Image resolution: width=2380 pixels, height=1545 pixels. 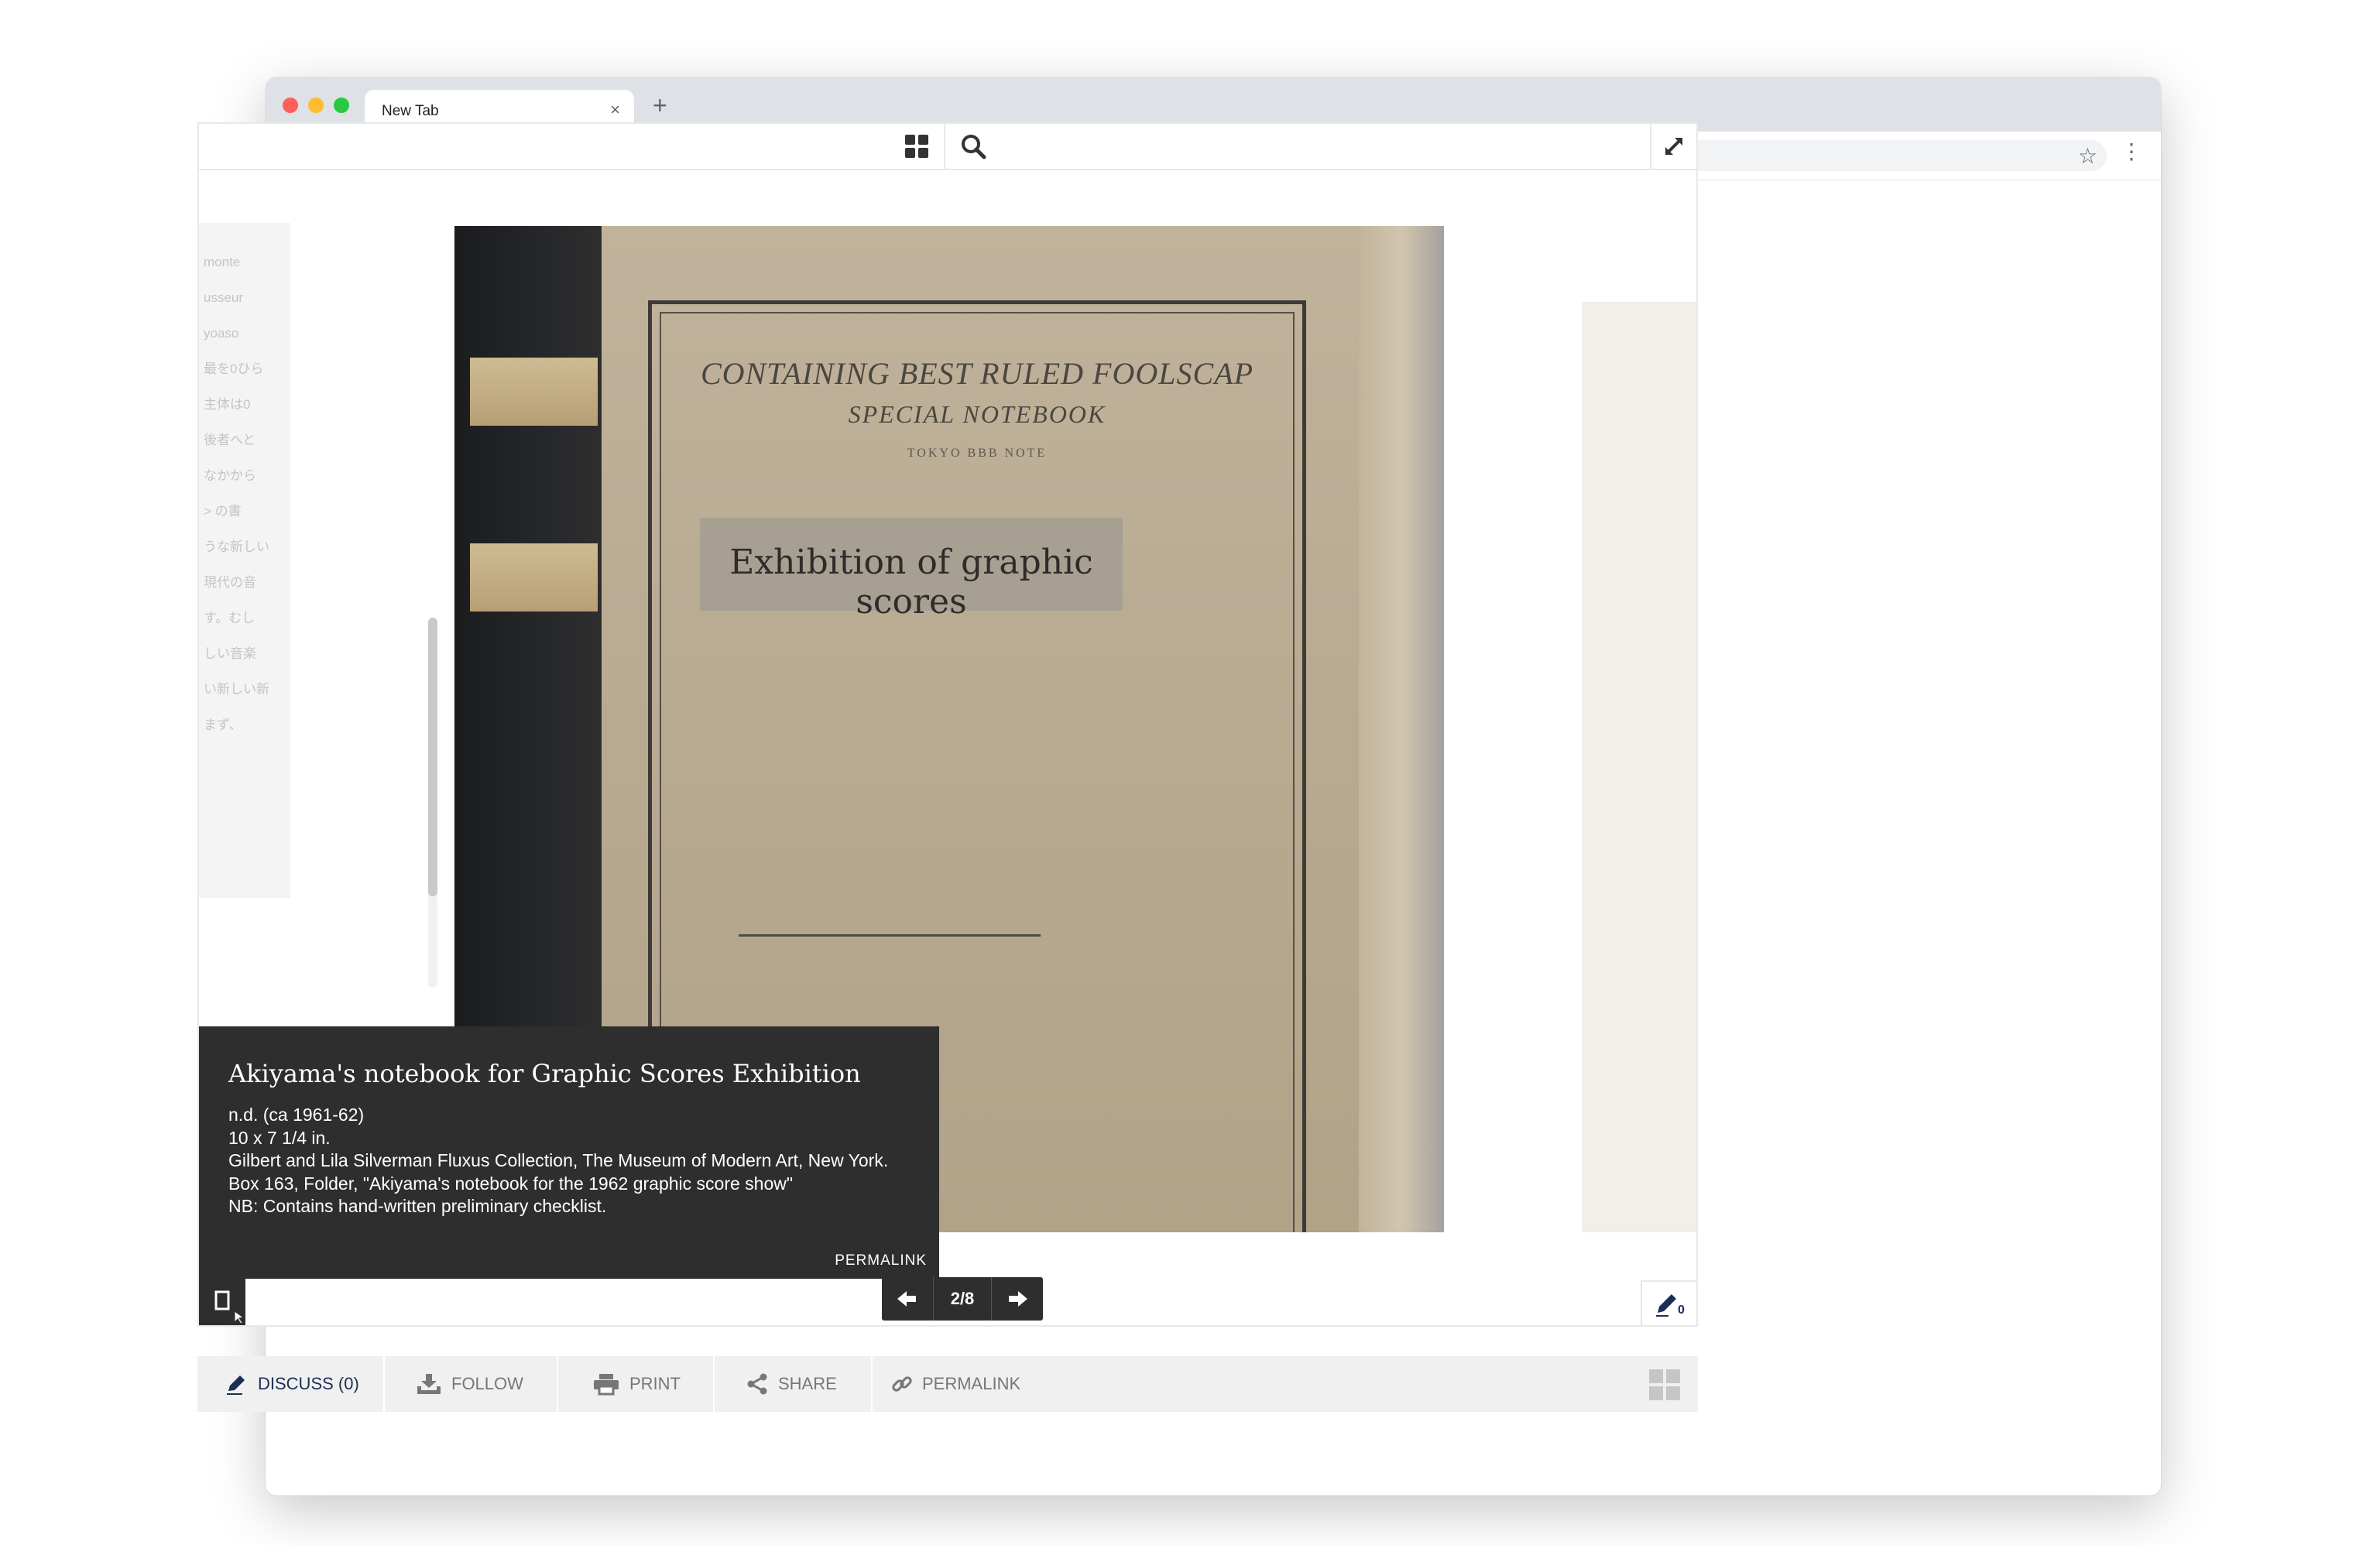 What do you see at coordinates (1665, 1385) in the screenshot?
I see `grid-layout-icon` at bounding box center [1665, 1385].